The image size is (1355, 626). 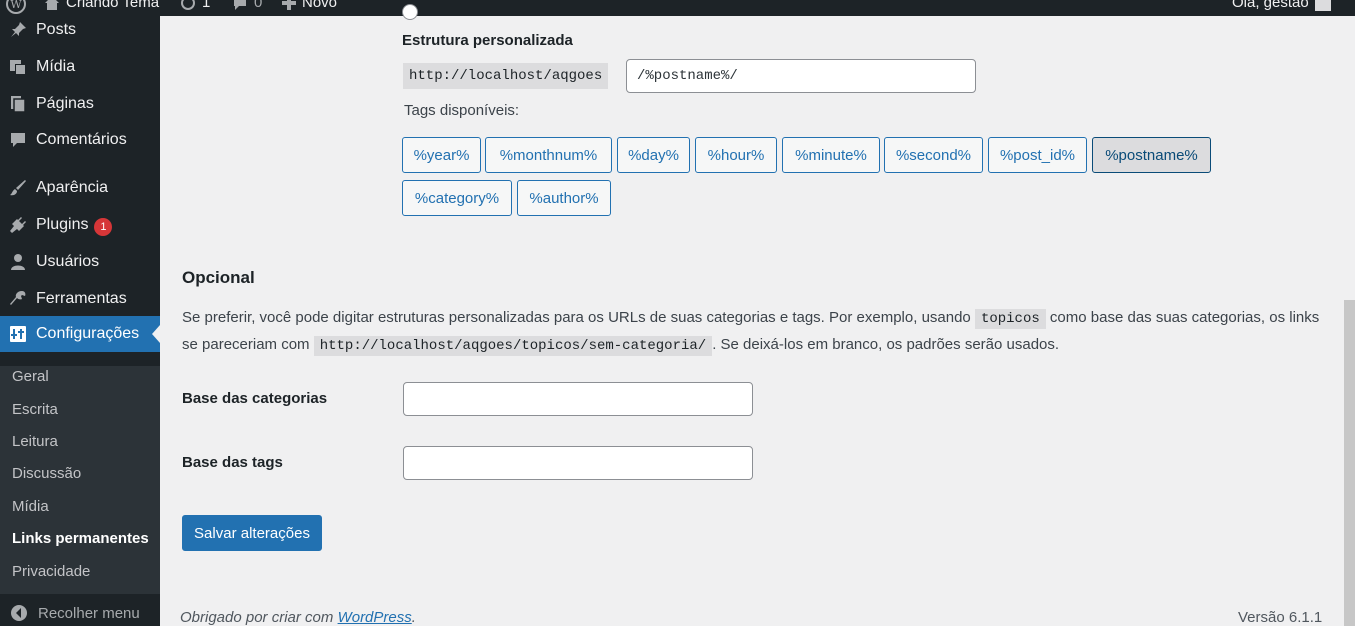 I want to click on footer-period: ., so click(x=413, y=617).